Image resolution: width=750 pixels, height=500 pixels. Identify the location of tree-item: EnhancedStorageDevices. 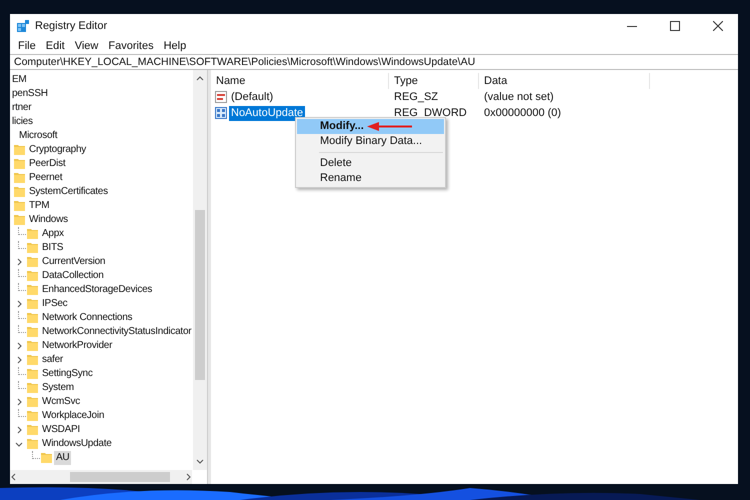
(97, 290).